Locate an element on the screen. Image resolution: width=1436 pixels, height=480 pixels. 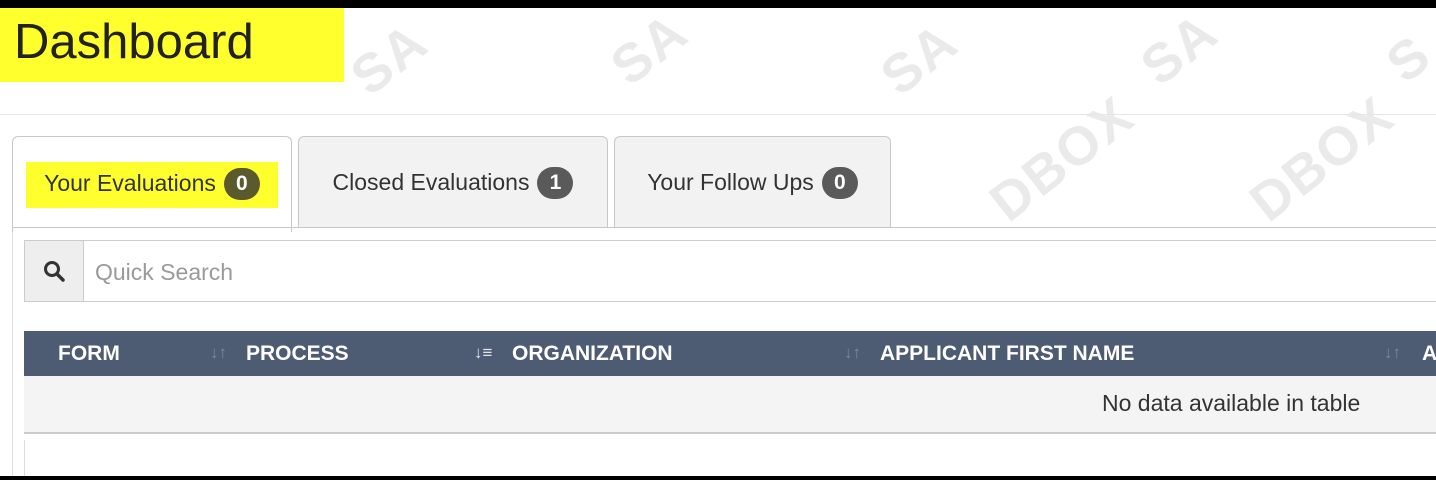
column-header-a: A is located at coordinates (1429, 353).